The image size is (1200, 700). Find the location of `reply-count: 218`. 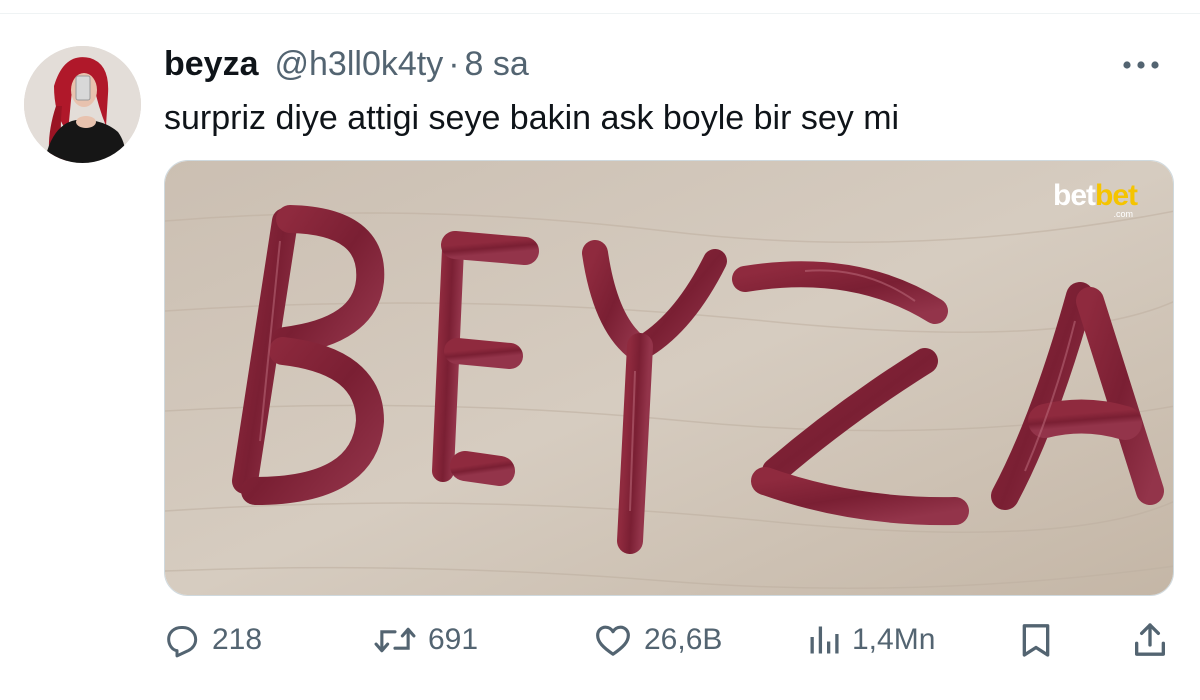

reply-count: 218 is located at coordinates (237, 639).